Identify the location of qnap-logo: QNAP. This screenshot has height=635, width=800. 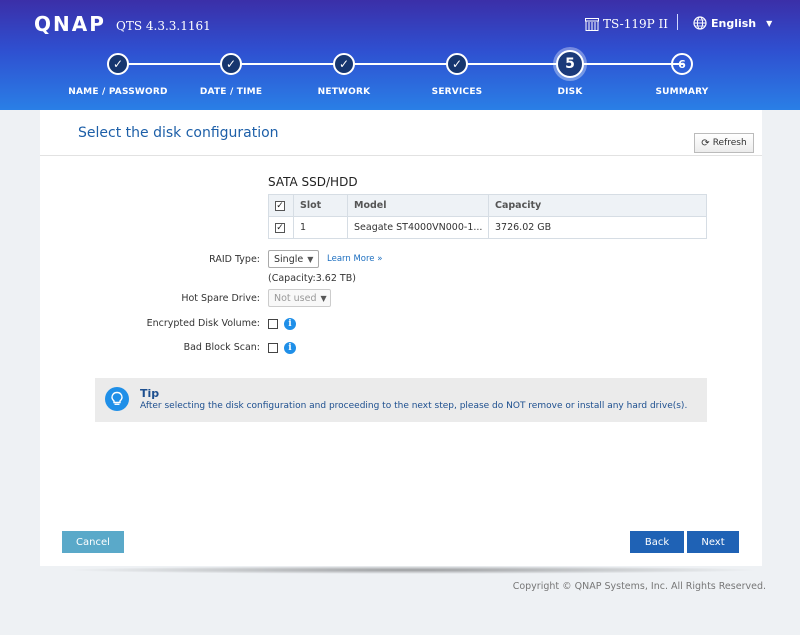
(70, 24).